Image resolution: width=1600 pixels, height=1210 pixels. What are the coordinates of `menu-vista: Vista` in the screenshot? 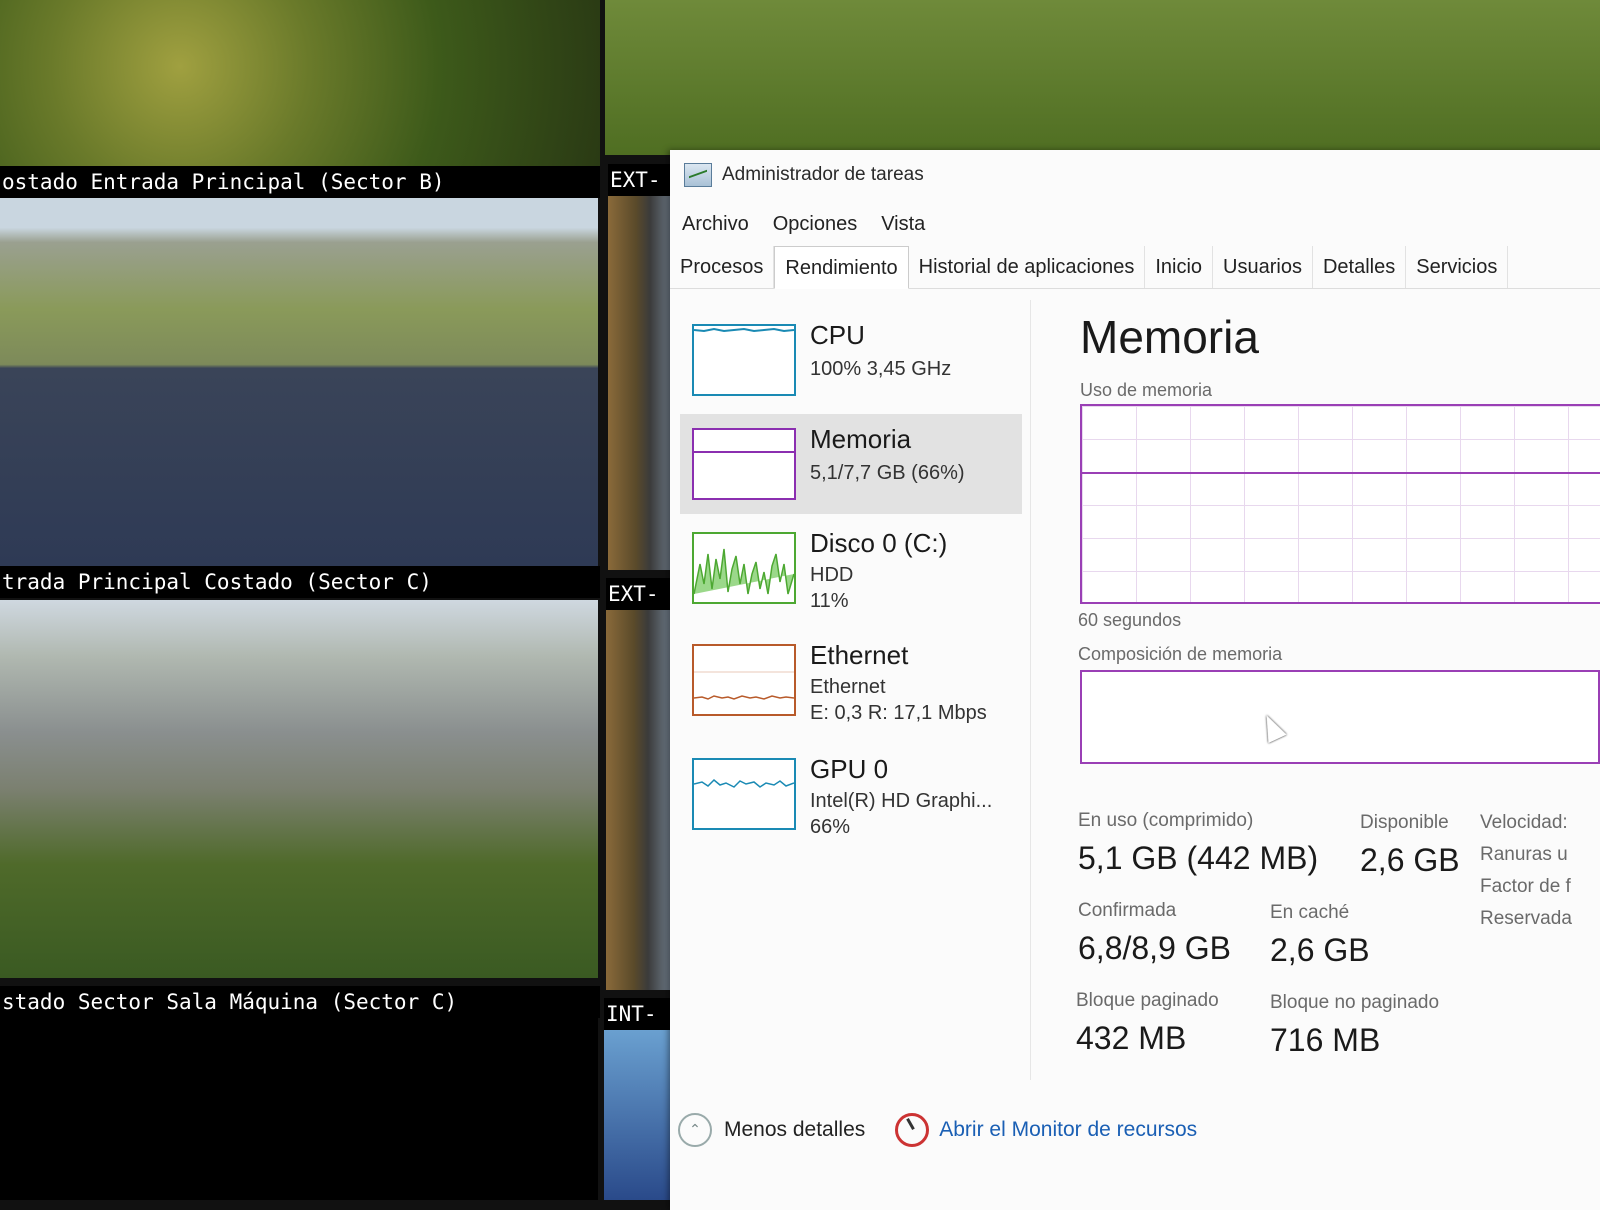 It's located at (903, 224).